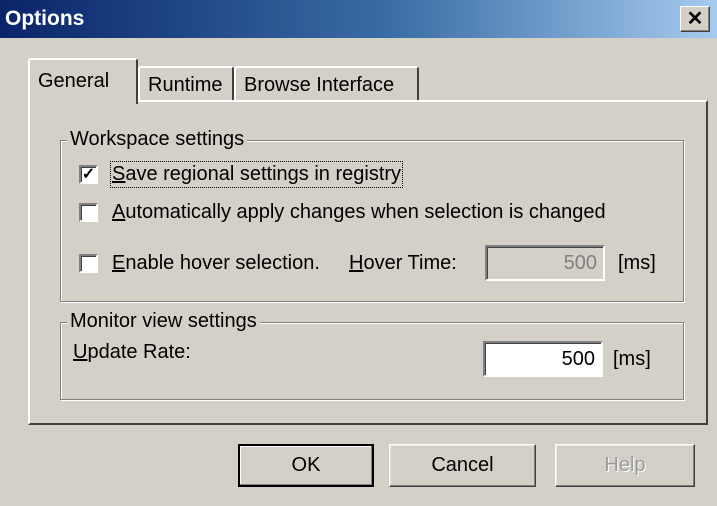 The image size is (717, 506). What do you see at coordinates (545, 263) in the screenshot?
I see `hover-time-input: 500` at bounding box center [545, 263].